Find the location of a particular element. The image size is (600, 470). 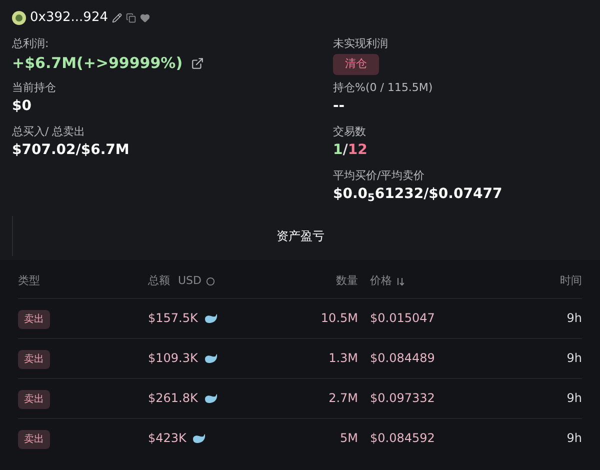

column-header: 数量 is located at coordinates (346, 281).